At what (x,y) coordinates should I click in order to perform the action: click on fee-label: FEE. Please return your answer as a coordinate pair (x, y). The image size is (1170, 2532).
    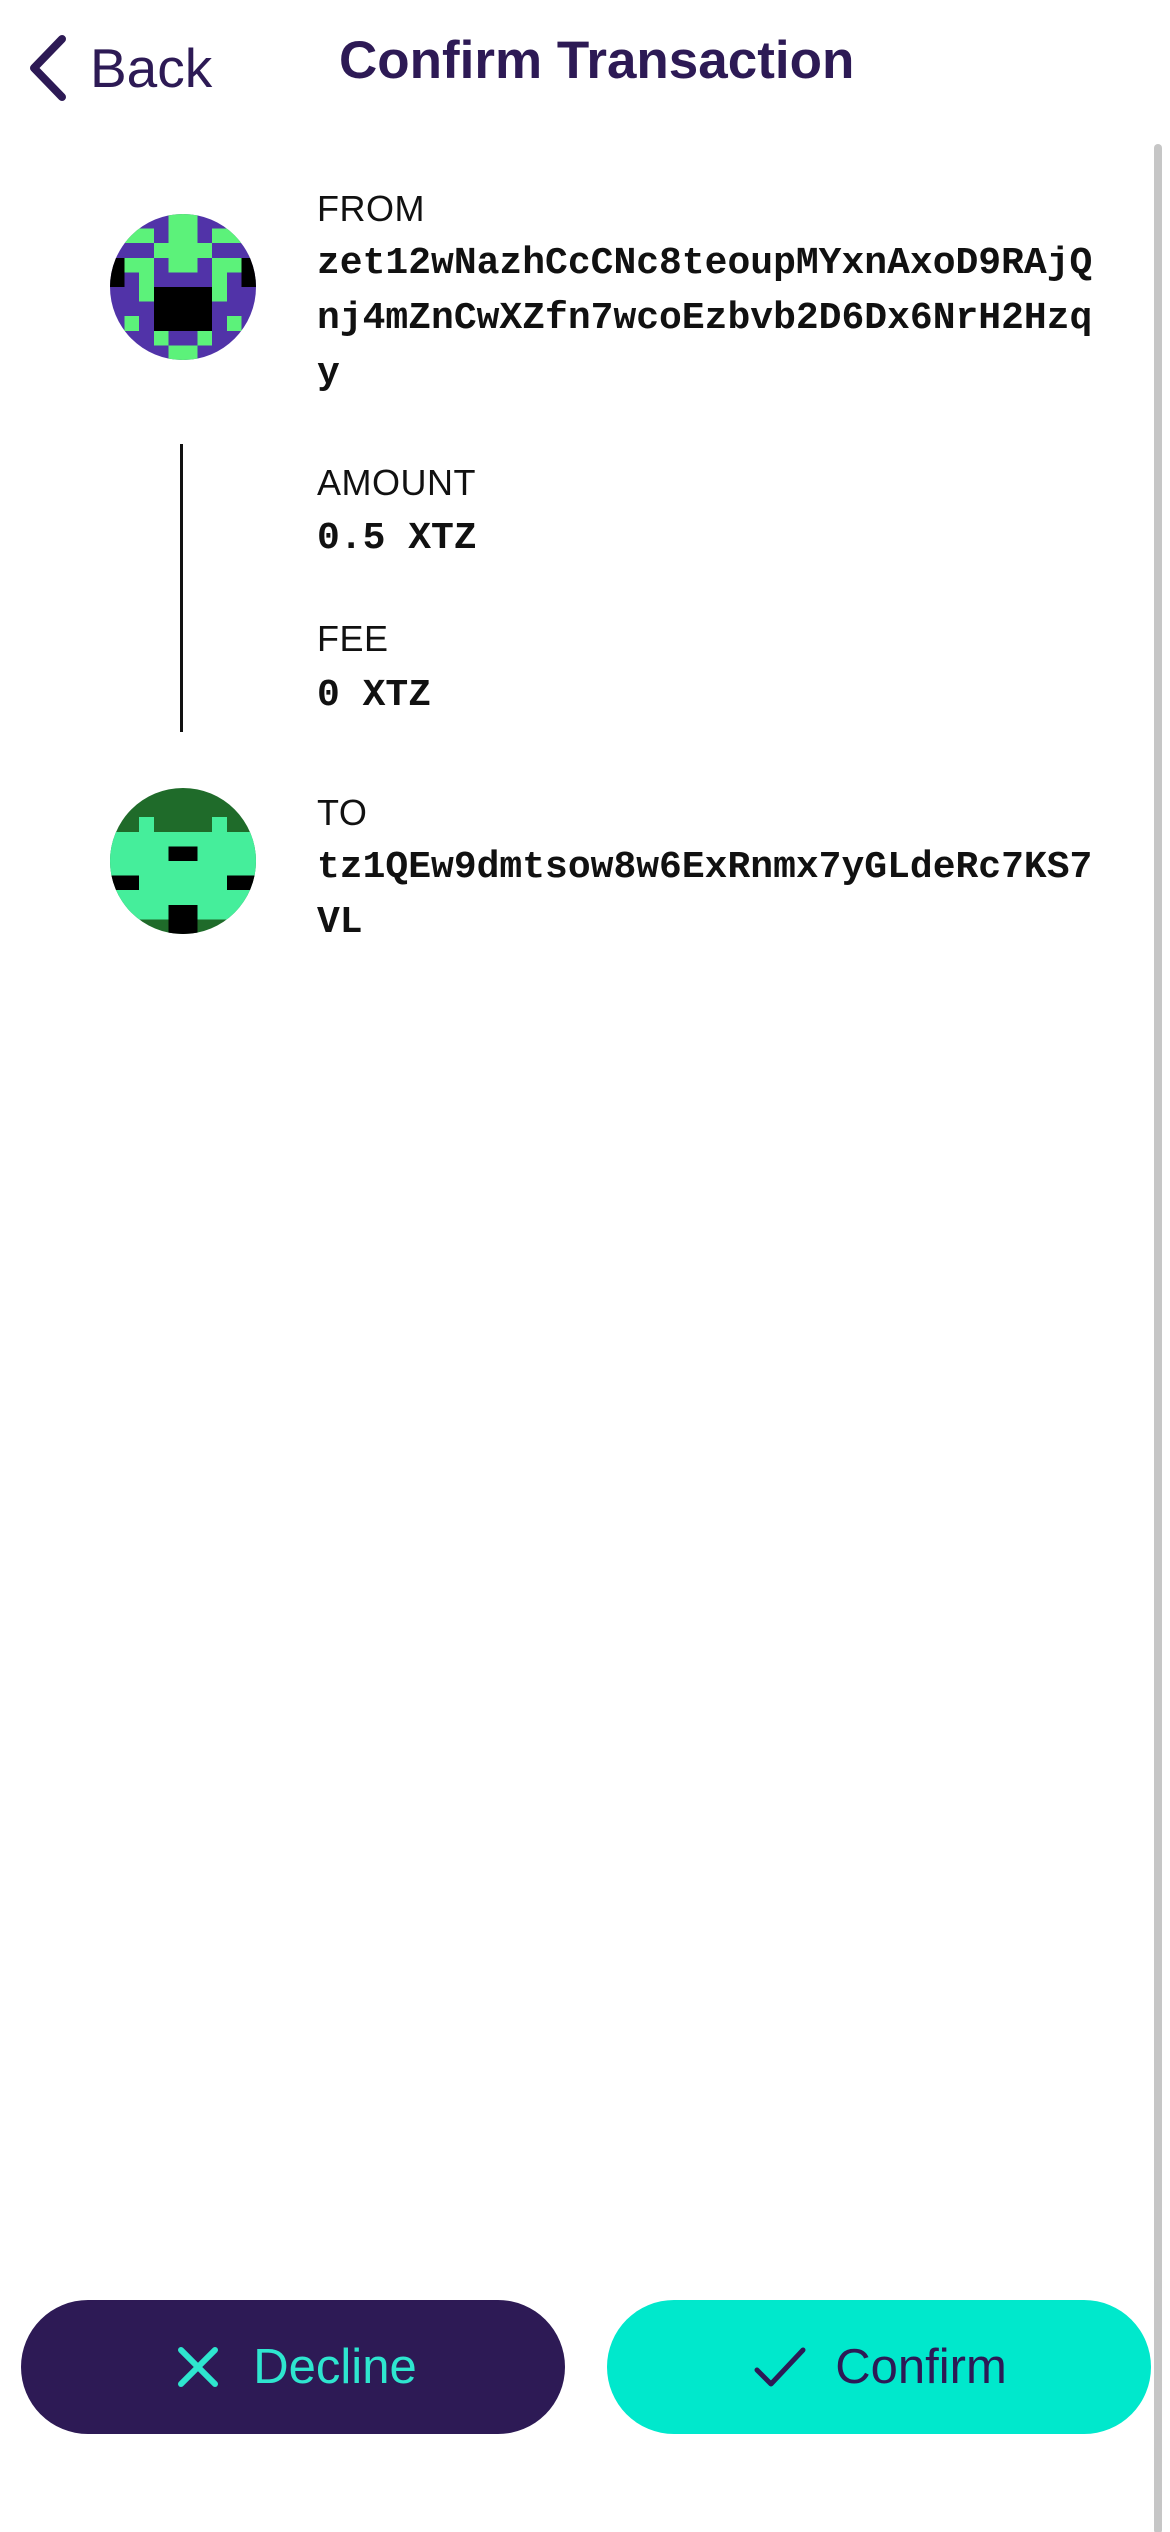
    Looking at the image, I should click on (353, 638).